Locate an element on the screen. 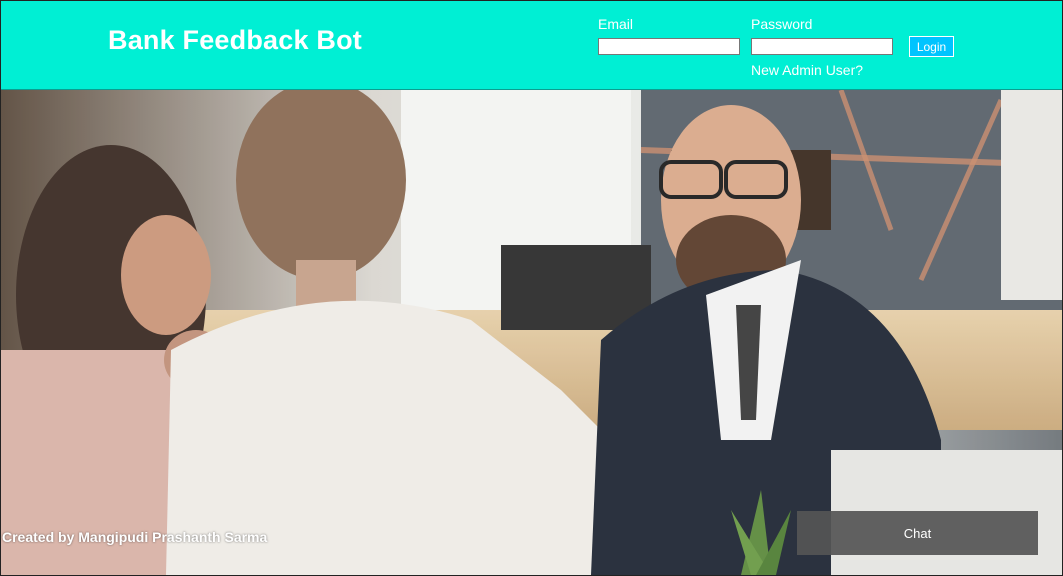 This screenshot has height=576, width=1063. email-label: Email is located at coordinates (616, 24).